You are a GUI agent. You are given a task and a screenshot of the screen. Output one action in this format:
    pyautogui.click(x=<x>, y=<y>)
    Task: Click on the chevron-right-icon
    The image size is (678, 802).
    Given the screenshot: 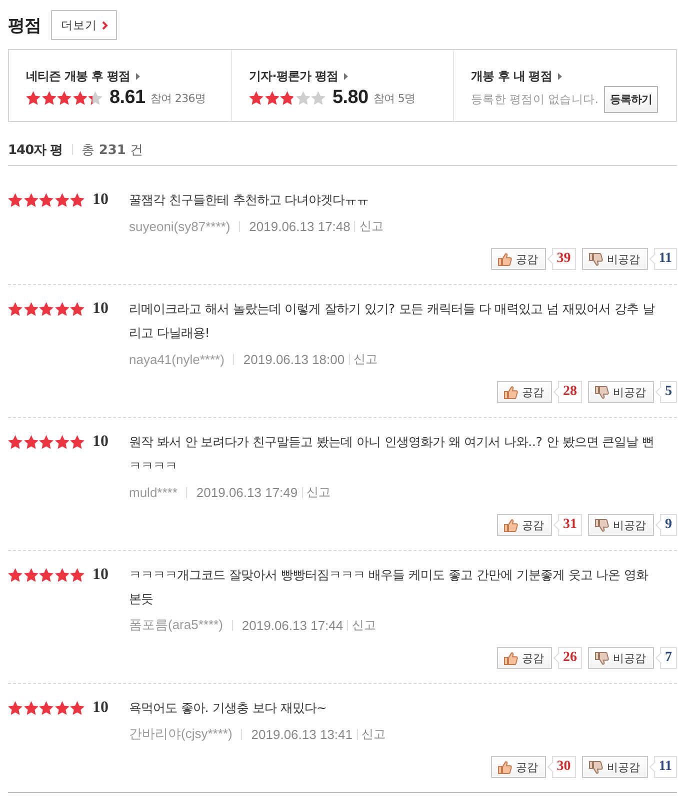 What is the action you would take?
    pyautogui.click(x=105, y=25)
    